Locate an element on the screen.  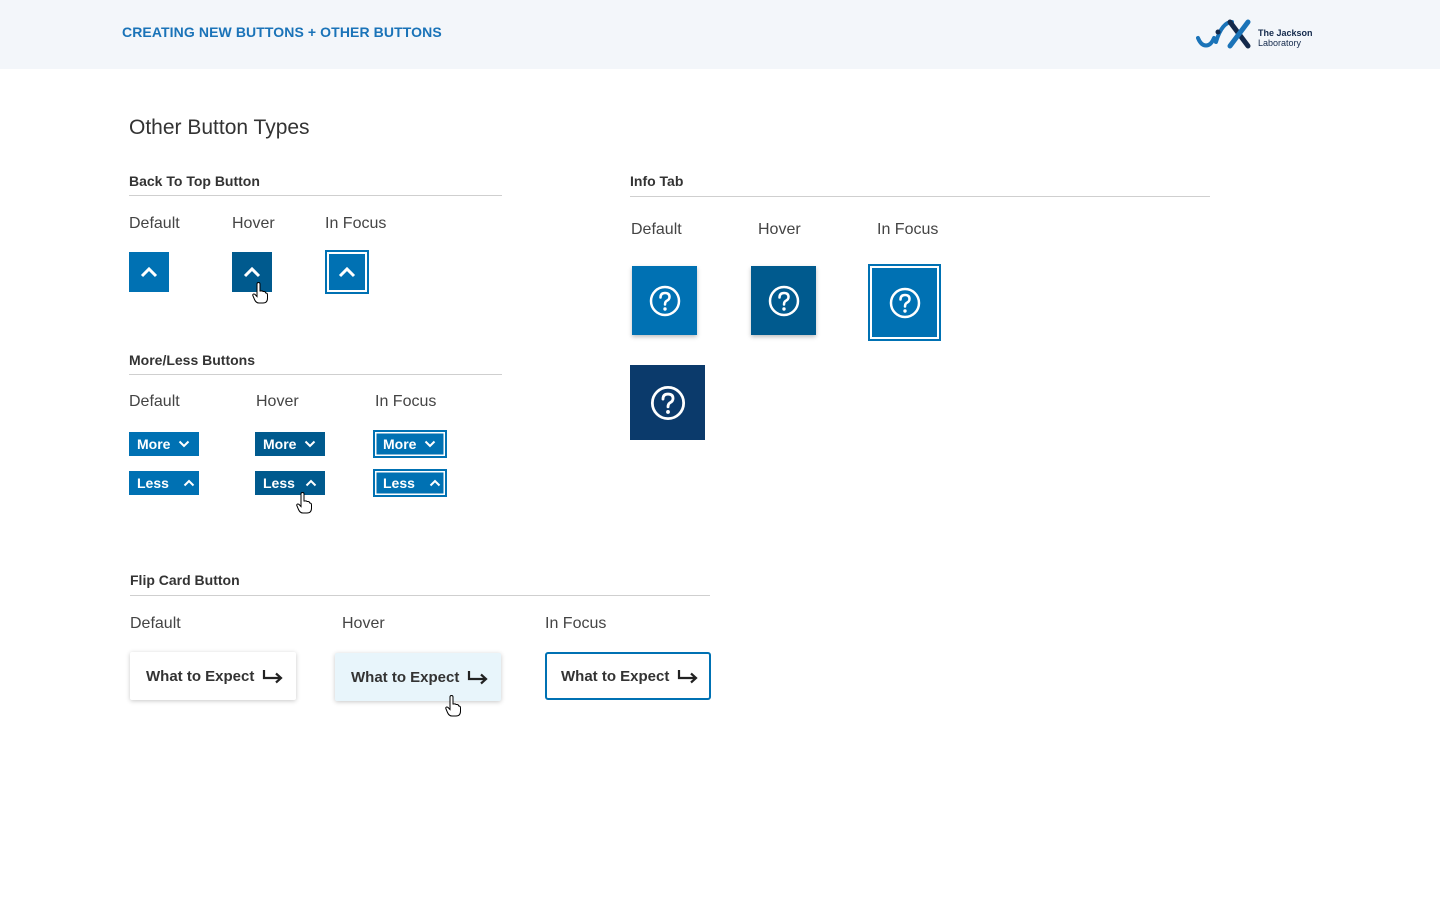
page-title: Other Button Types is located at coordinates (219, 127).